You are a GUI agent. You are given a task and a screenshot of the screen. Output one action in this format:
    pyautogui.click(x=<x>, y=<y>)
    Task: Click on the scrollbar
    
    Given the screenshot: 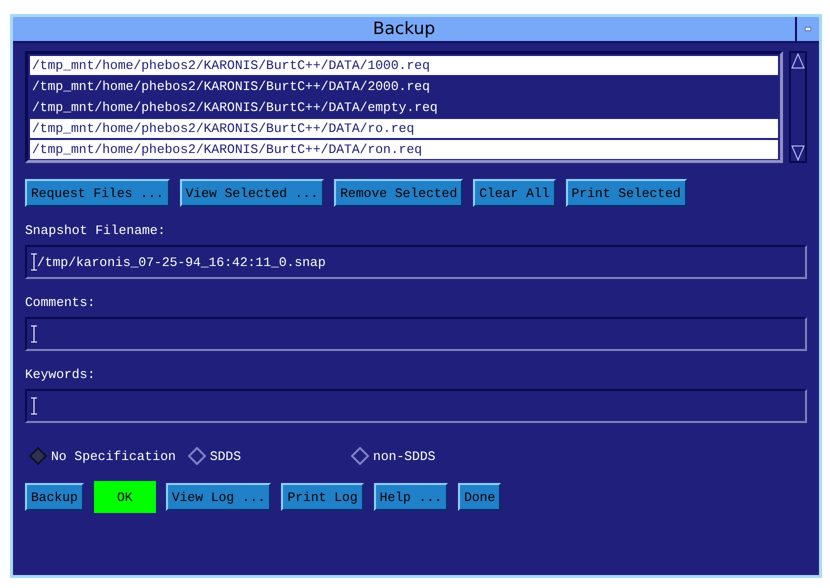 What is the action you would take?
    pyautogui.click(x=798, y=107)
    